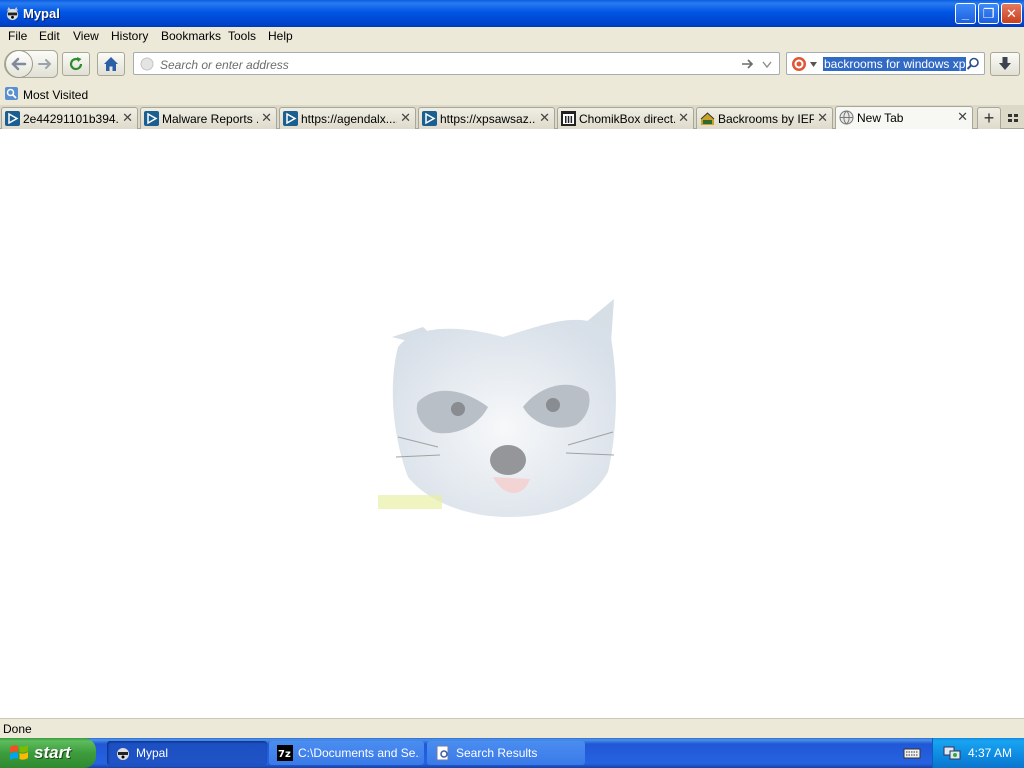  What do you see at coordinates (242, 36) in the screenshot?
I see `menu-tools: Tools` at bounding box center [242, 36].